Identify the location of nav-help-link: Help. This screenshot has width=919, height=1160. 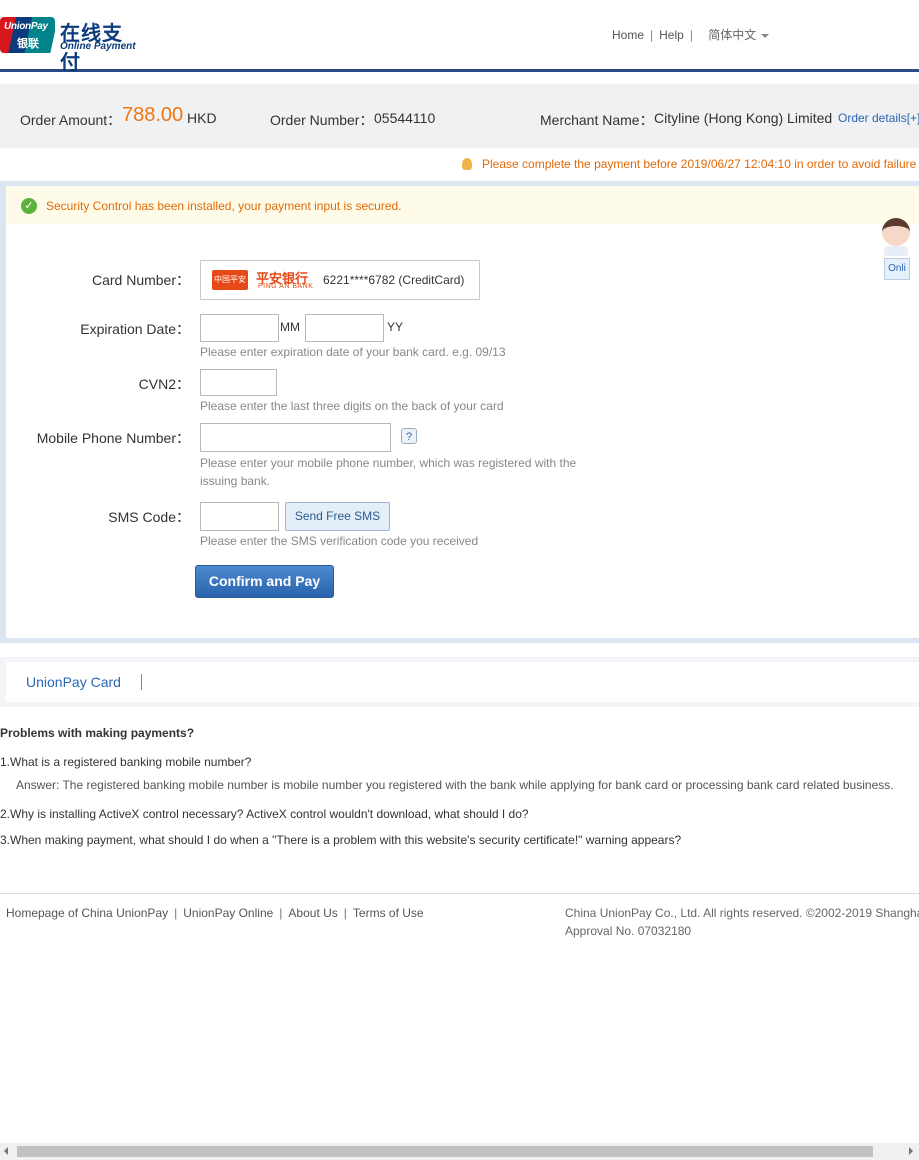
(671, 35).